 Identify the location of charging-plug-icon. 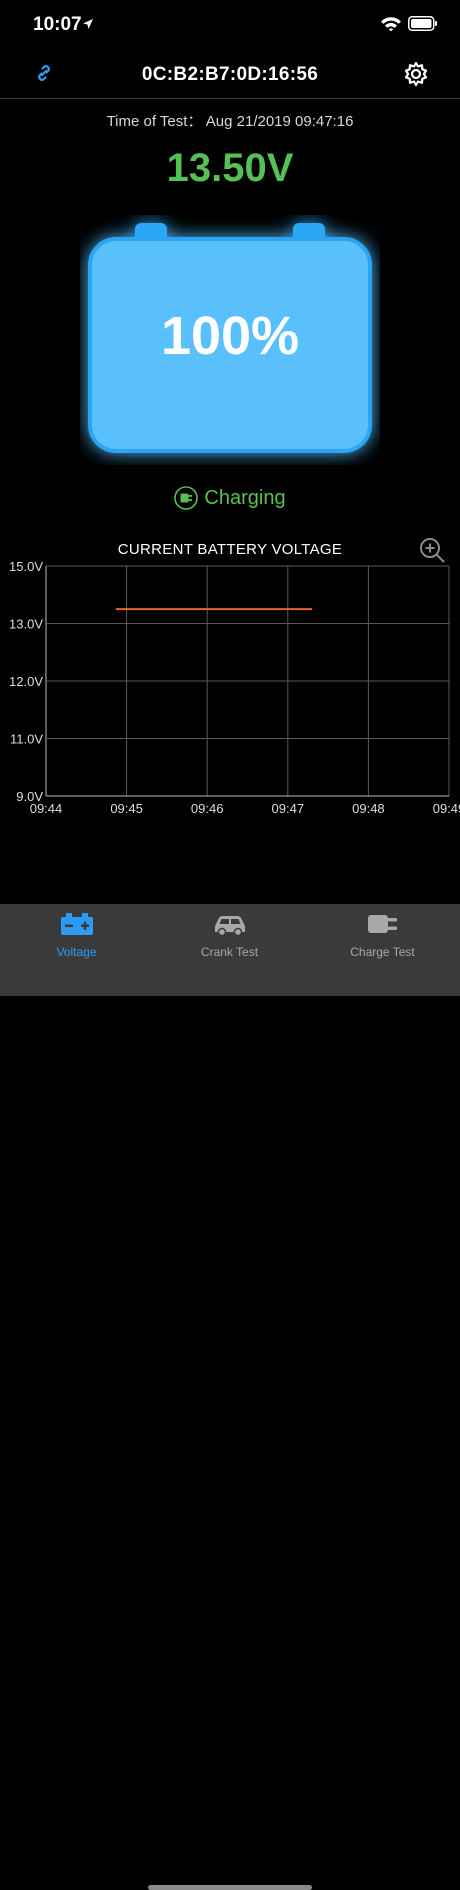
(186, 498).